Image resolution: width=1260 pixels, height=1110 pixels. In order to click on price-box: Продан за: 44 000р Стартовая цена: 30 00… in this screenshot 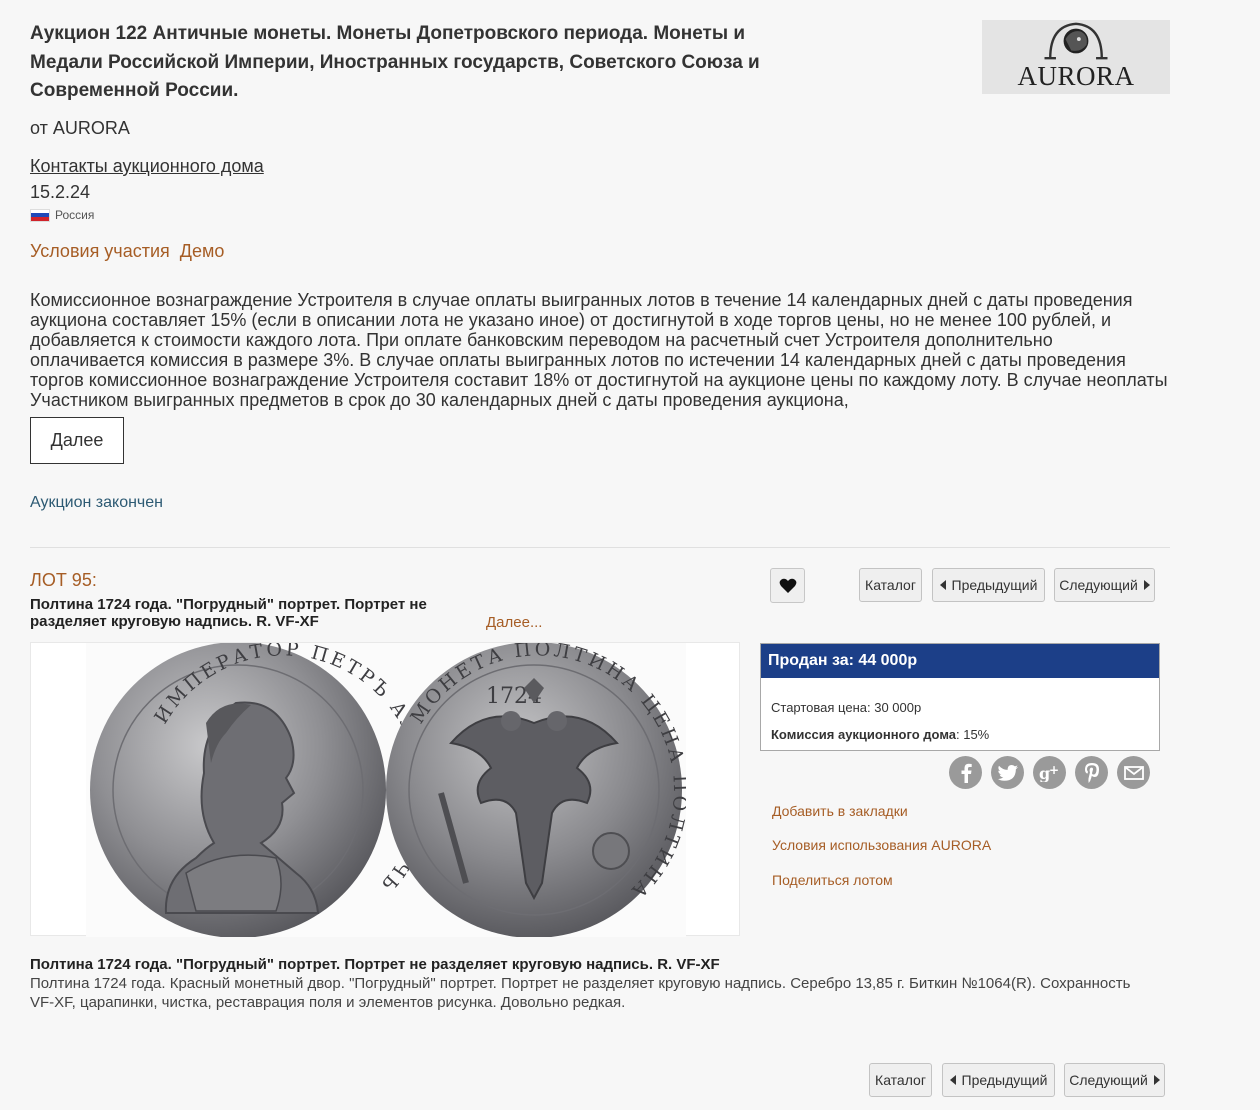, I will do `click(960, 697)`.